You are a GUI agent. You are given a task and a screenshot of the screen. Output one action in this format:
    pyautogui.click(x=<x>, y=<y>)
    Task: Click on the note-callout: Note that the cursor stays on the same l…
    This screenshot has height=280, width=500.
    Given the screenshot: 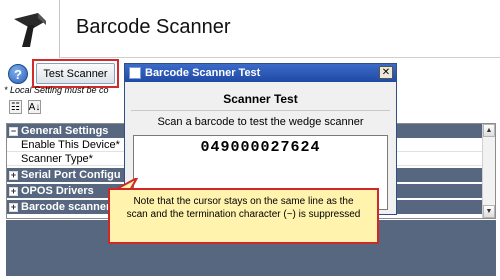 What is the action you would take?
    pyautogui.click(x=243, y=216)
    